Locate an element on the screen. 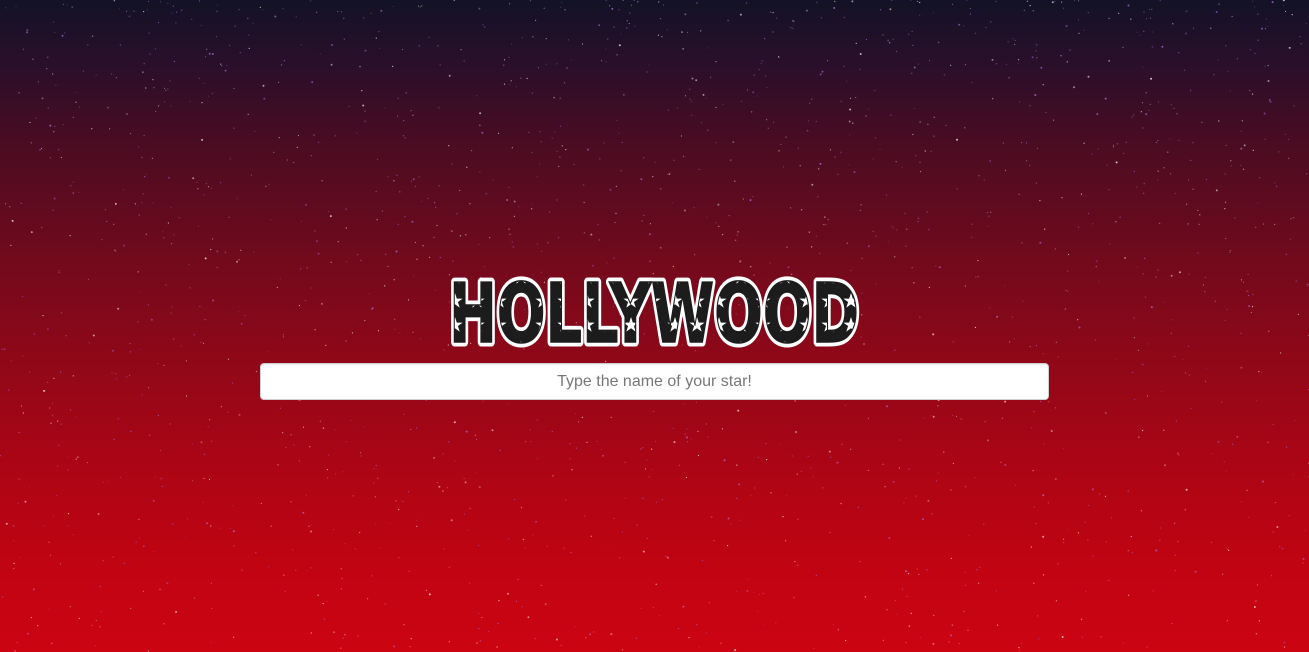  logo-text: HOLLYWOOD is located at coordinates (654, 307).